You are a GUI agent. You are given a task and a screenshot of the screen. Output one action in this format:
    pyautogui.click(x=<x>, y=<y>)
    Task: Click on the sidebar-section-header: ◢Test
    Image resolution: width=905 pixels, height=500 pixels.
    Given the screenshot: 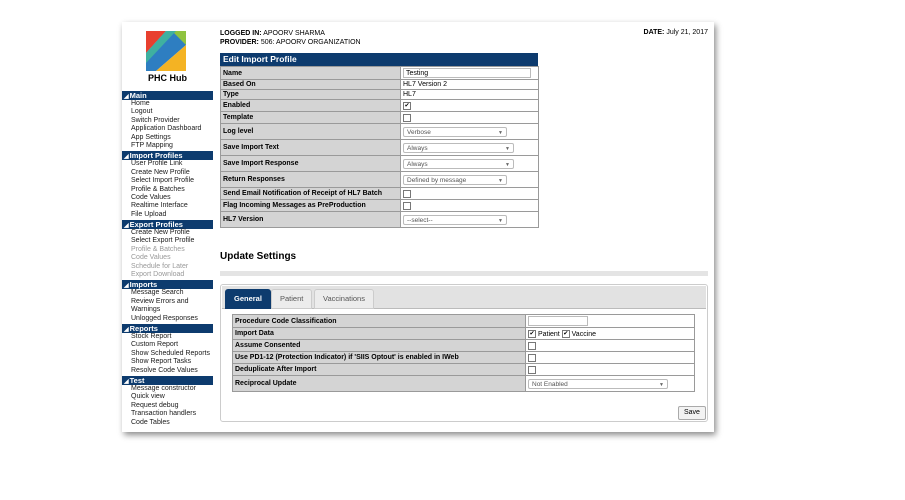 What is the action you would take?
    pyautogui.click(x=167, y=380)
    